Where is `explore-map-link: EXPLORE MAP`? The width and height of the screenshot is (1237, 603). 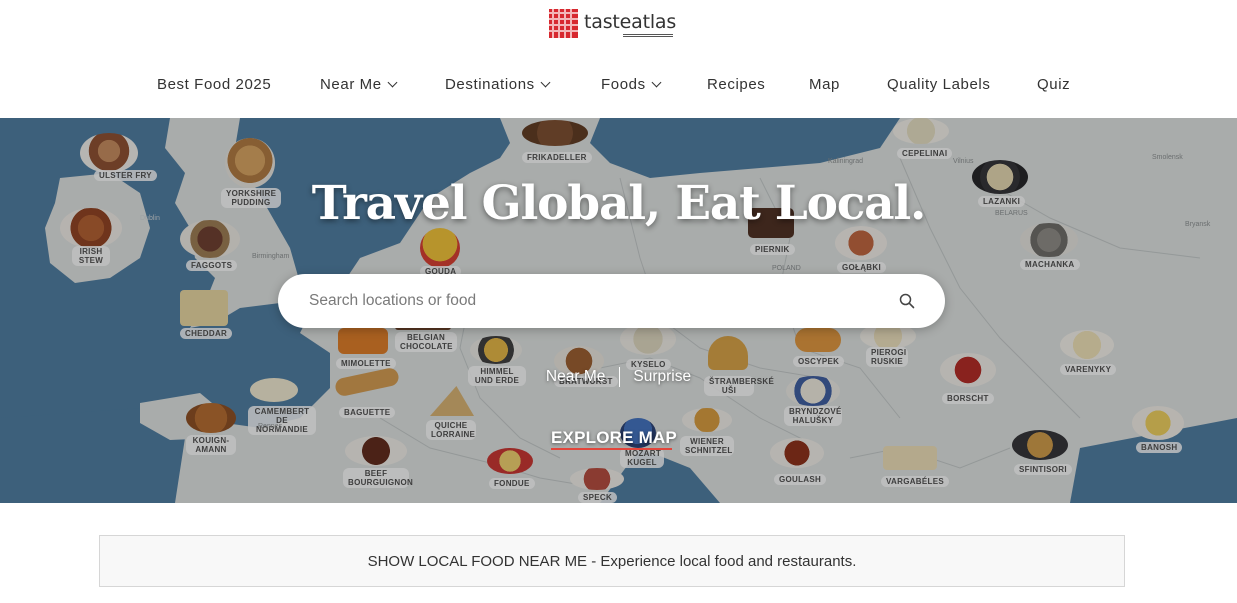
explore-map-link: EXPLORE MAP is located at coordinates (614, 438).